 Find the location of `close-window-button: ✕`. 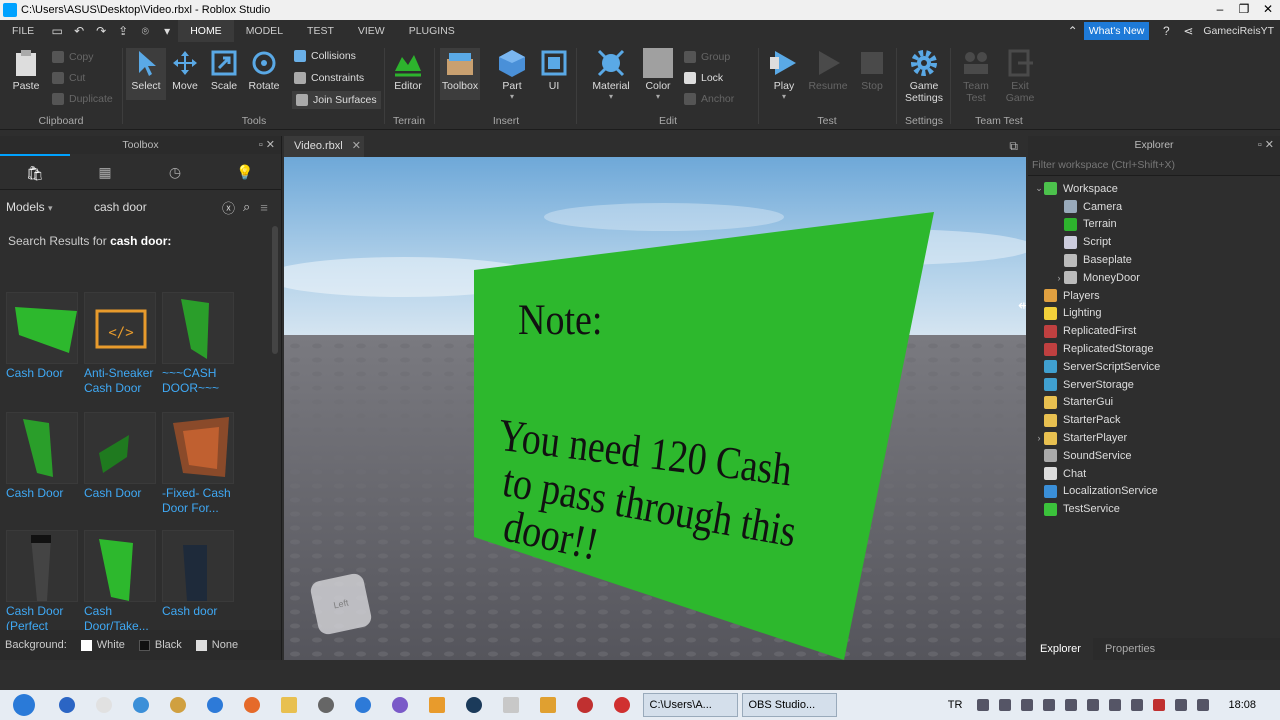

close-window-button: ✕ is located at coordinates (1268, 10).